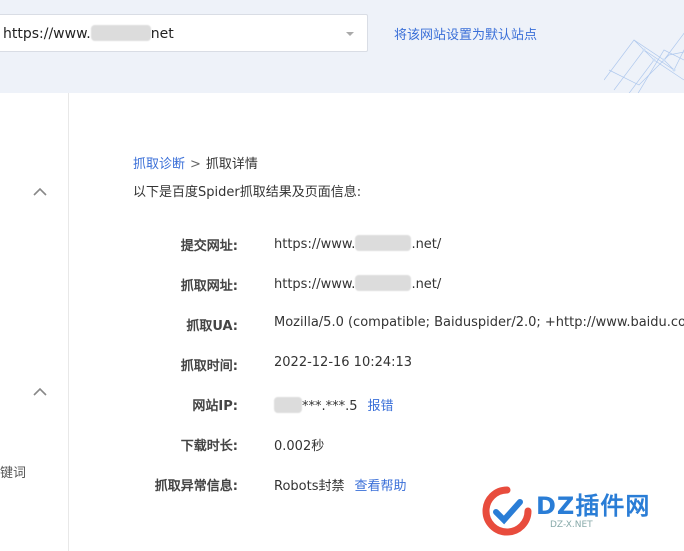  Describe the element at coordinates (231, 164) in the screenshot. I see `breadcrumb-current: 抓取详情` at that location.